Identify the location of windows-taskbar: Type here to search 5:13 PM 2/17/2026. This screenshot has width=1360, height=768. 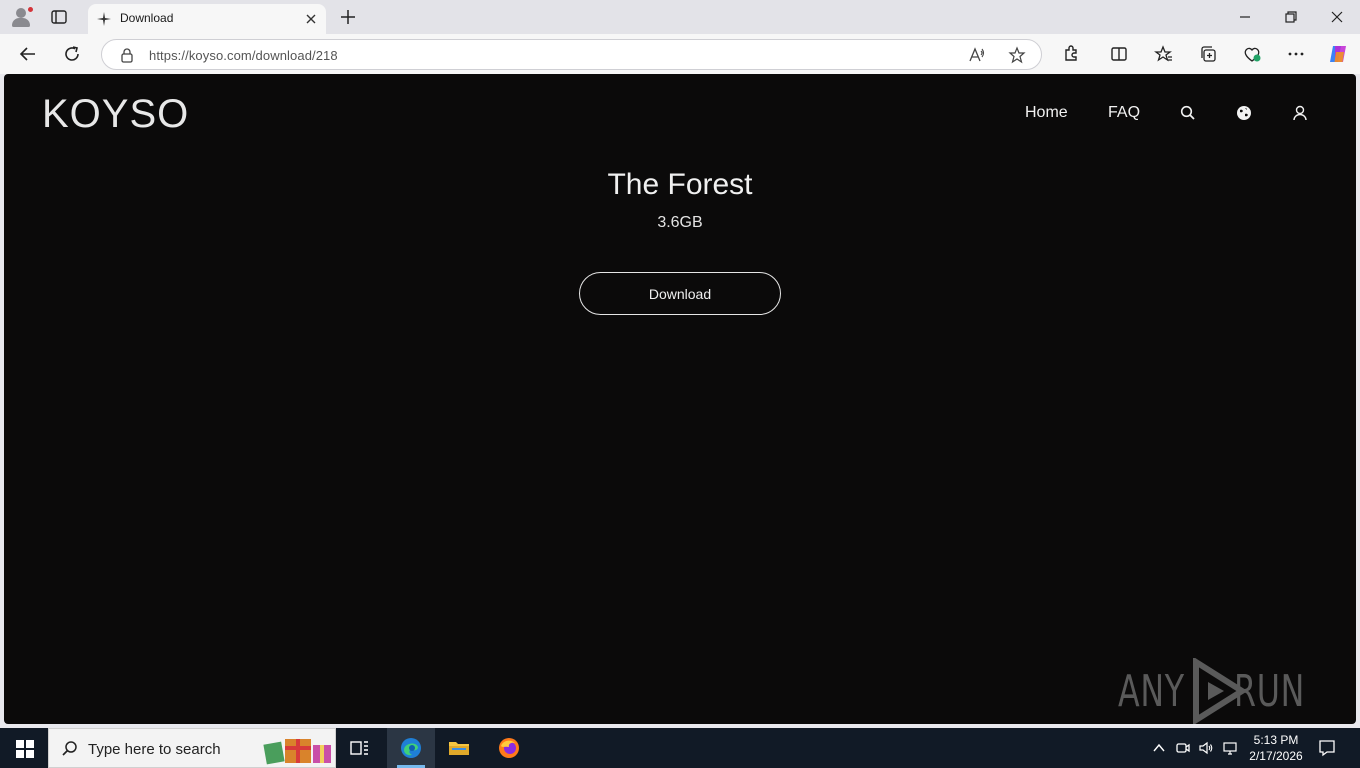
(680, 748).